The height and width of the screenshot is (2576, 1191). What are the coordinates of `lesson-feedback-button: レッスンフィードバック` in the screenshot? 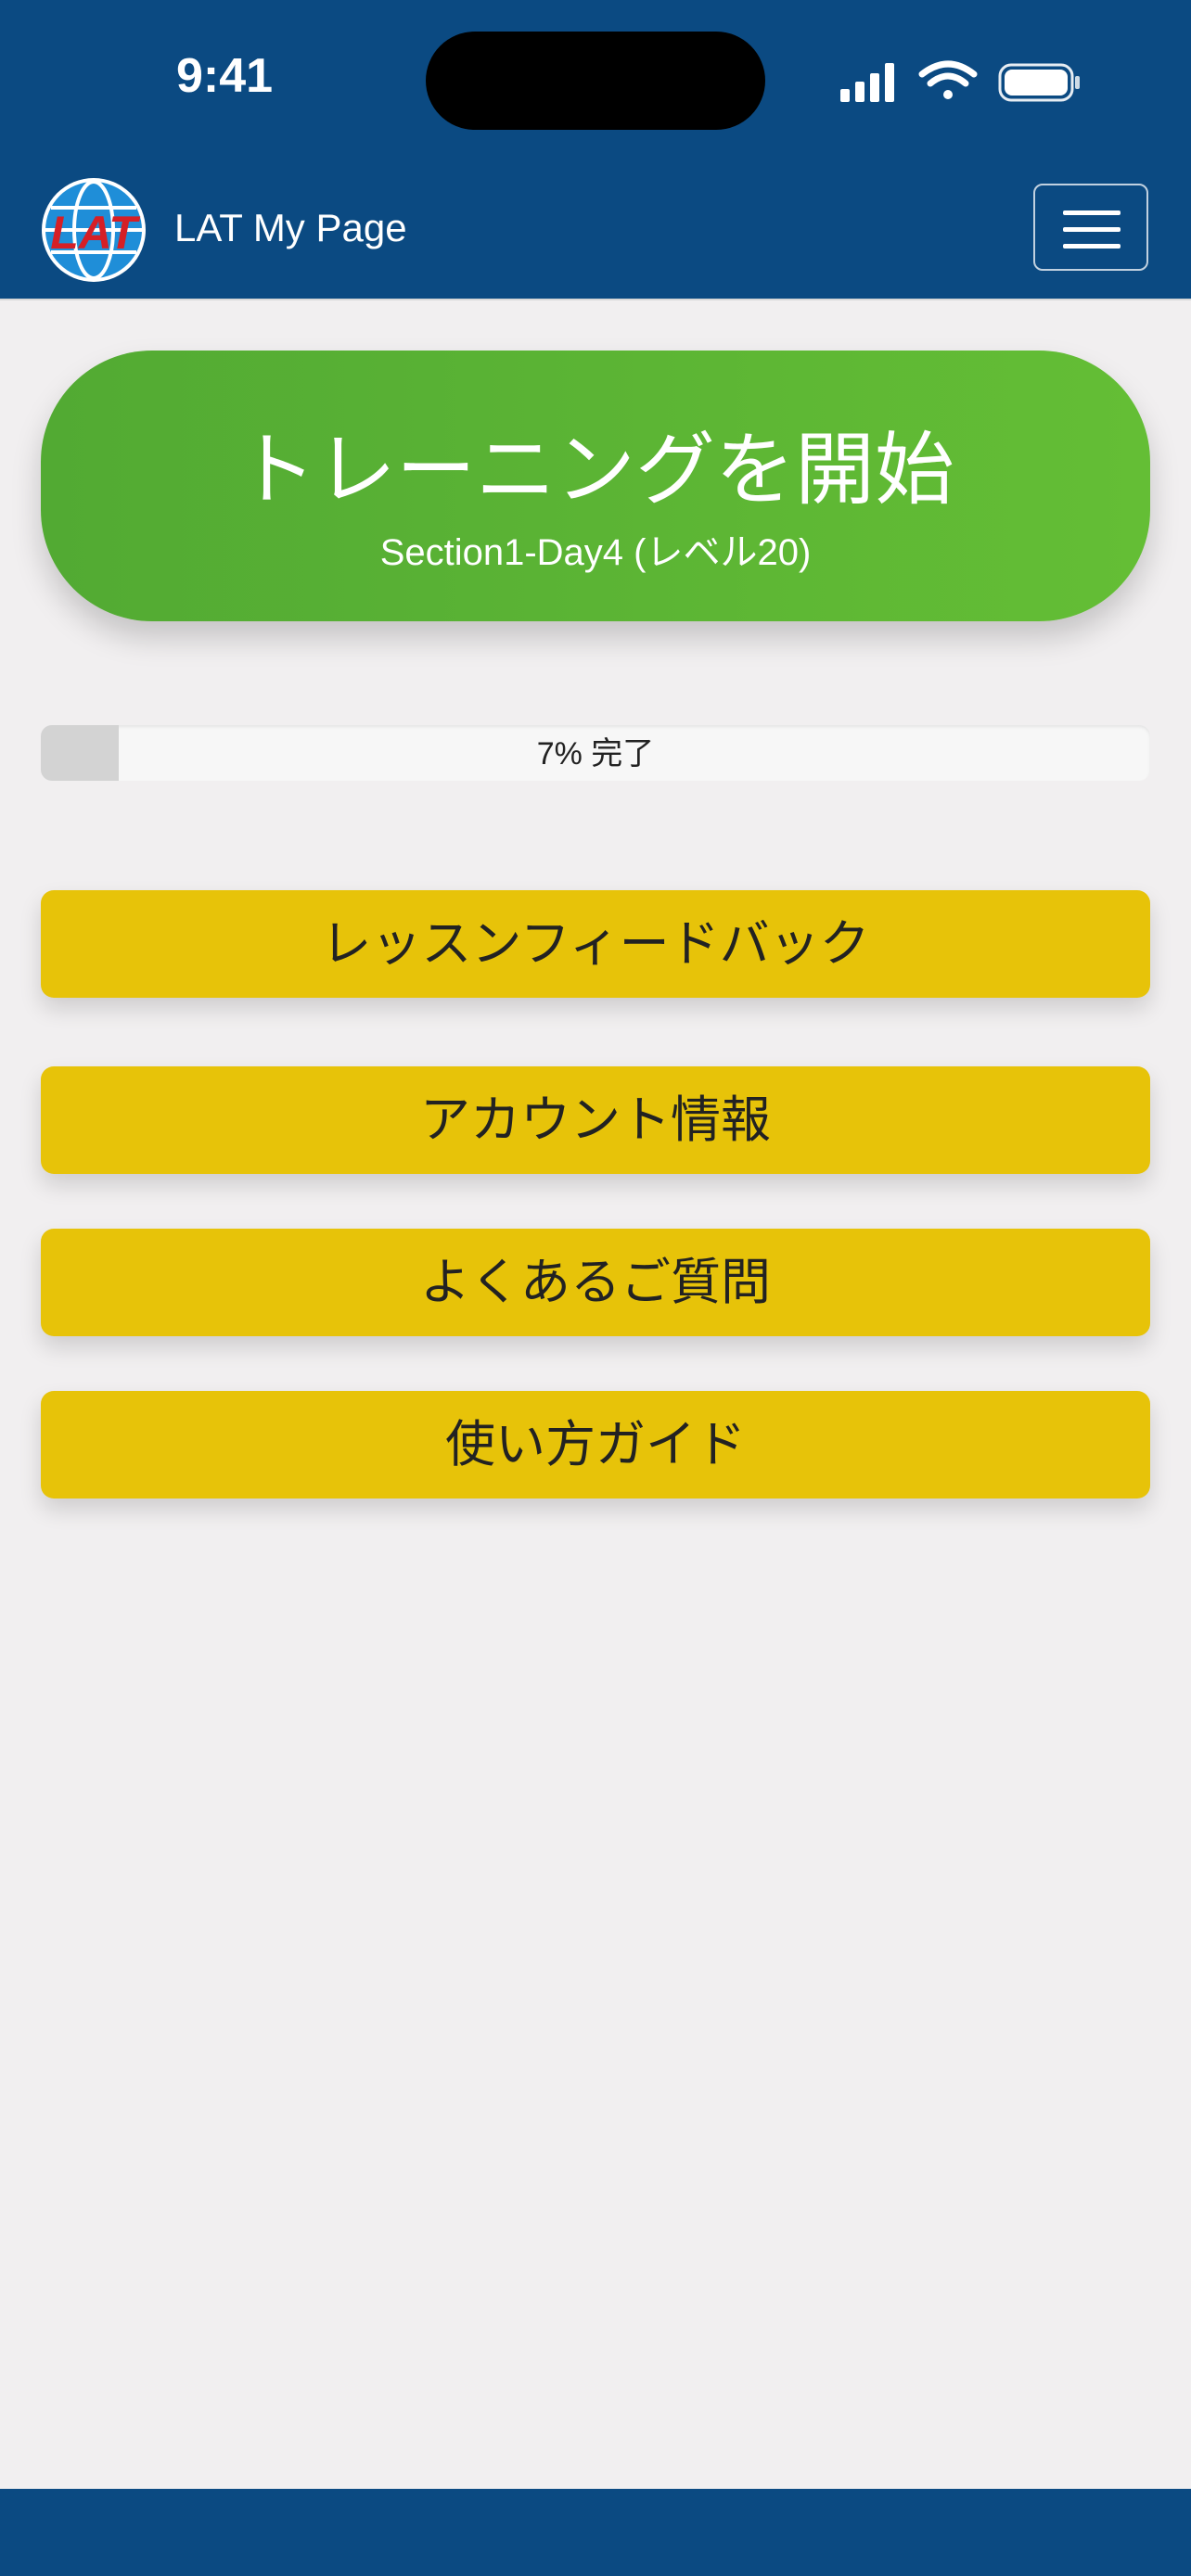 It's located at (595, 944).